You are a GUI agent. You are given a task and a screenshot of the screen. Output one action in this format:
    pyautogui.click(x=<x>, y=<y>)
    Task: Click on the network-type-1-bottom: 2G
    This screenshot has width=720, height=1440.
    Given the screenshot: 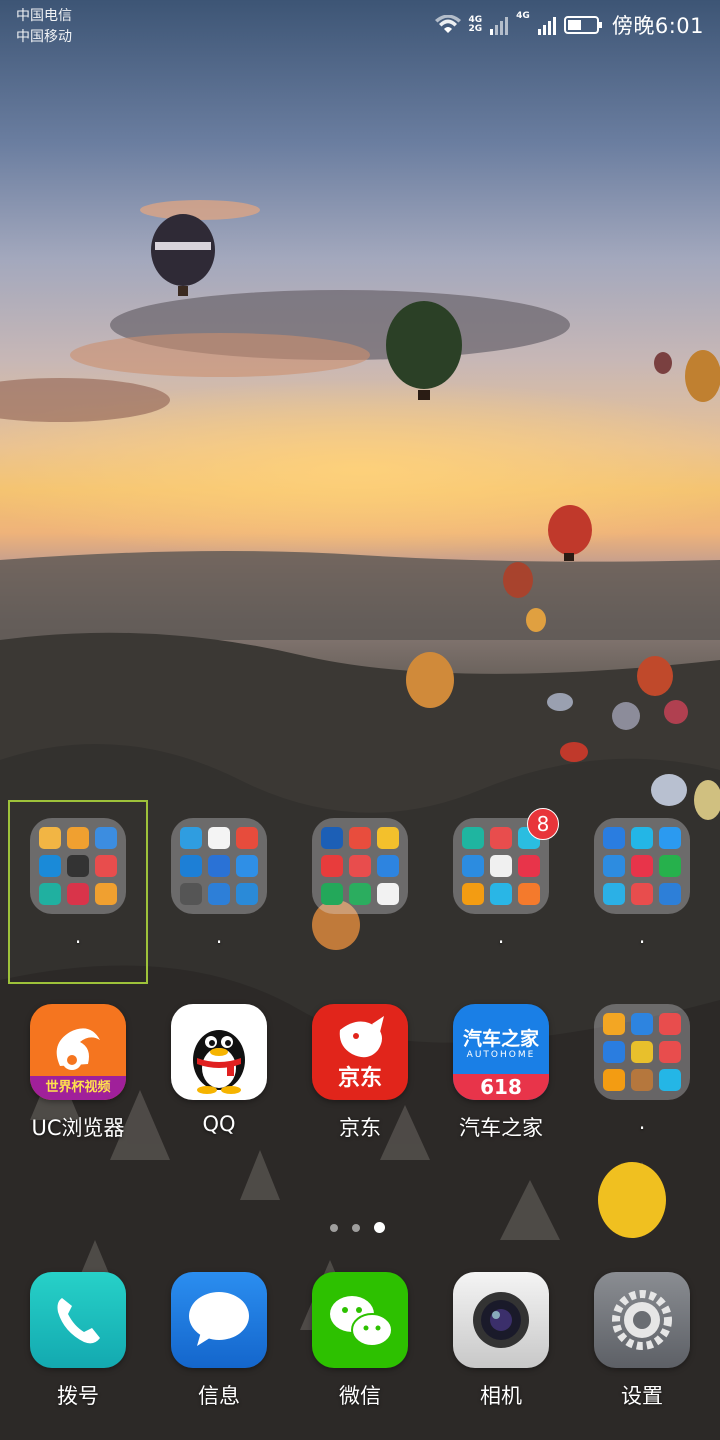 What is the action you would take?
    pyautogui.click(x=475, y=29)
    